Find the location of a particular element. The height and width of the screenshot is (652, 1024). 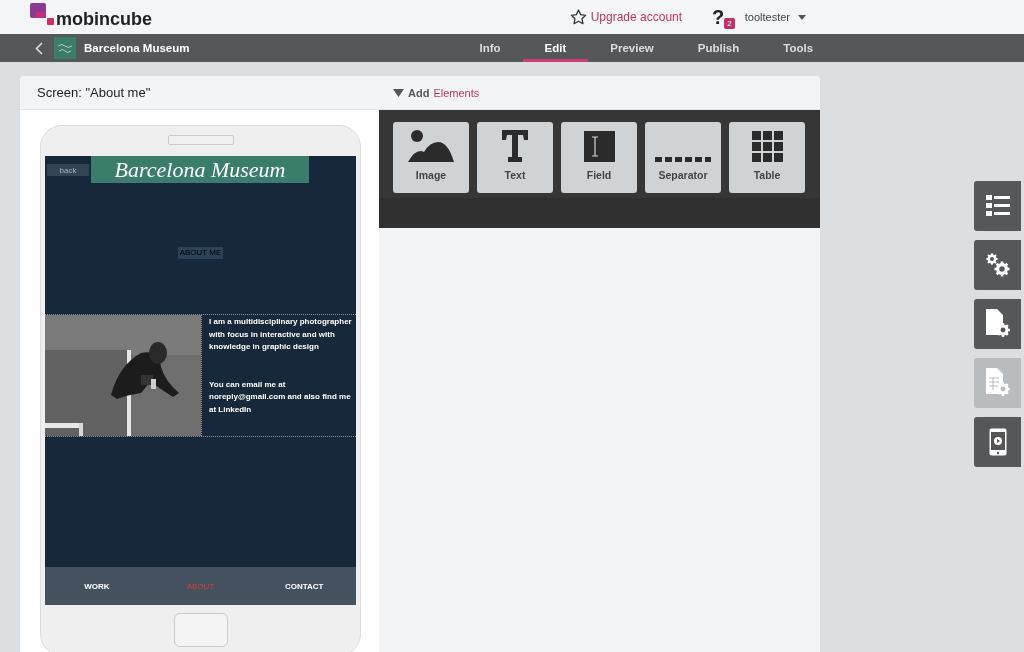

section-heading: ABOUT ME is located at coordinates (200, 253).